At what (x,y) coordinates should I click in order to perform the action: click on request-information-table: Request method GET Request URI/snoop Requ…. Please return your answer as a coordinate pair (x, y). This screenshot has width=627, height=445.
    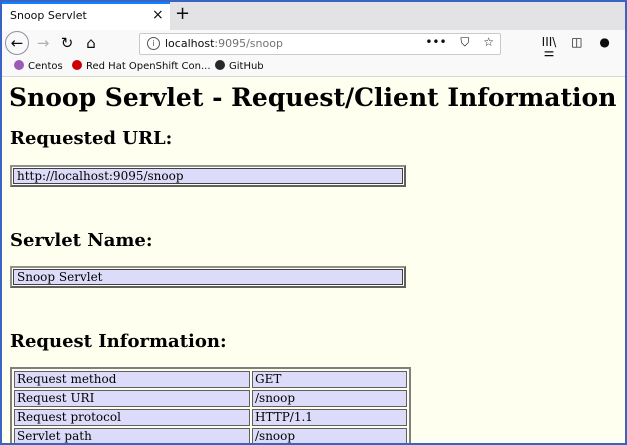
    Looking at the image, I should click on (210, 405).